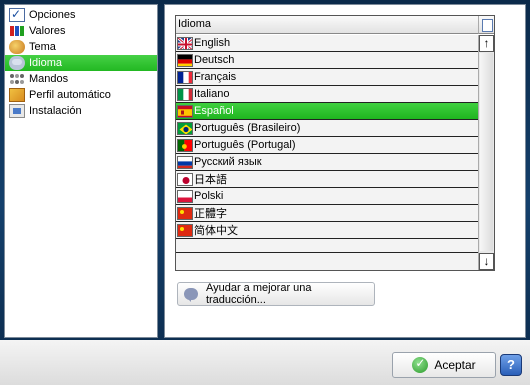 The height and width of the screenshot is (385, 530). I want to click on list-item-label: Русский язык, so click(228, 162).